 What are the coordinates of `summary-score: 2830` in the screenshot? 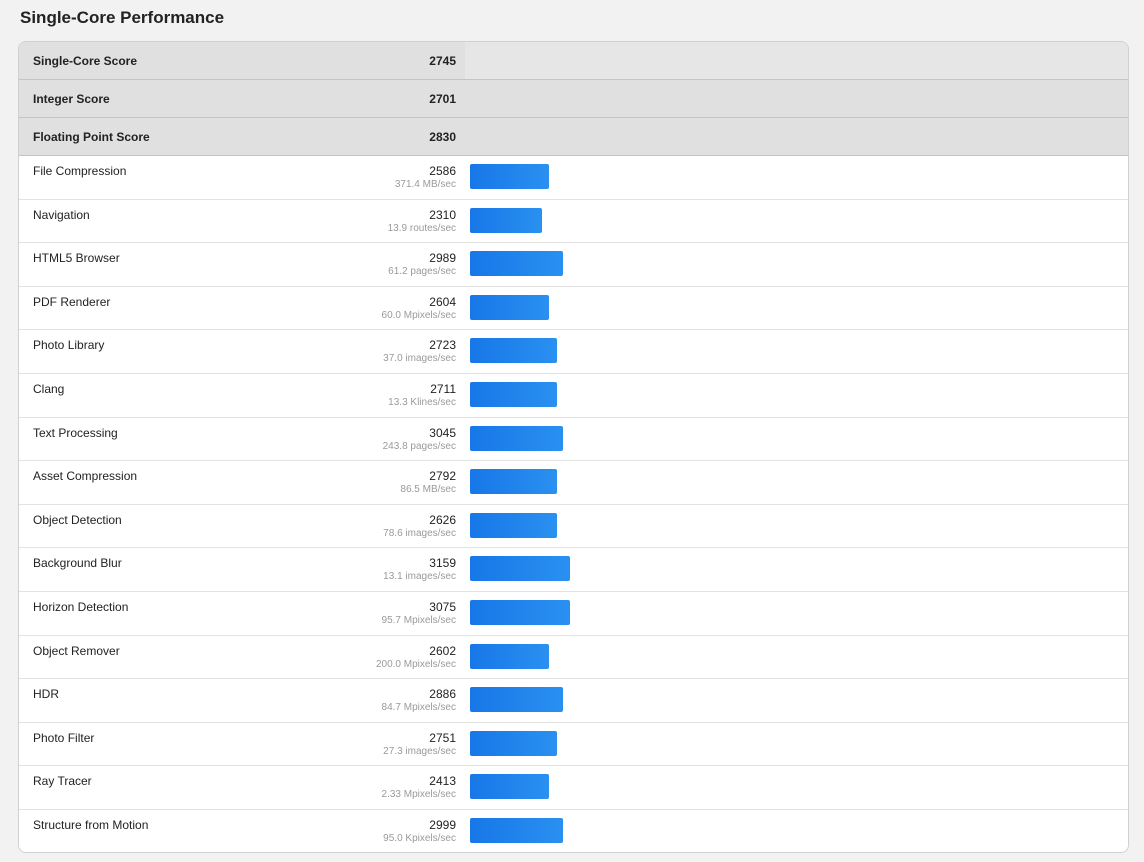 It's located at (442, 137).